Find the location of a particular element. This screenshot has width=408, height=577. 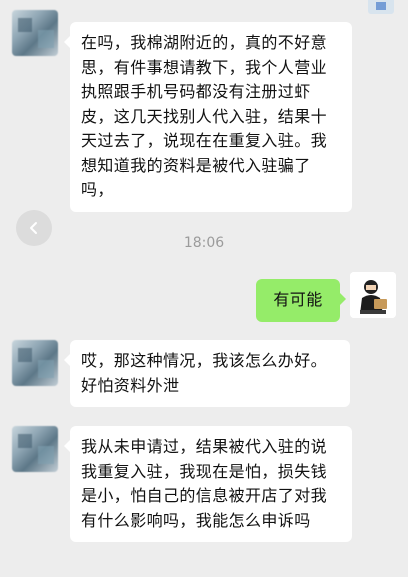

person-reading-icon is located at coordinates (373, 295).